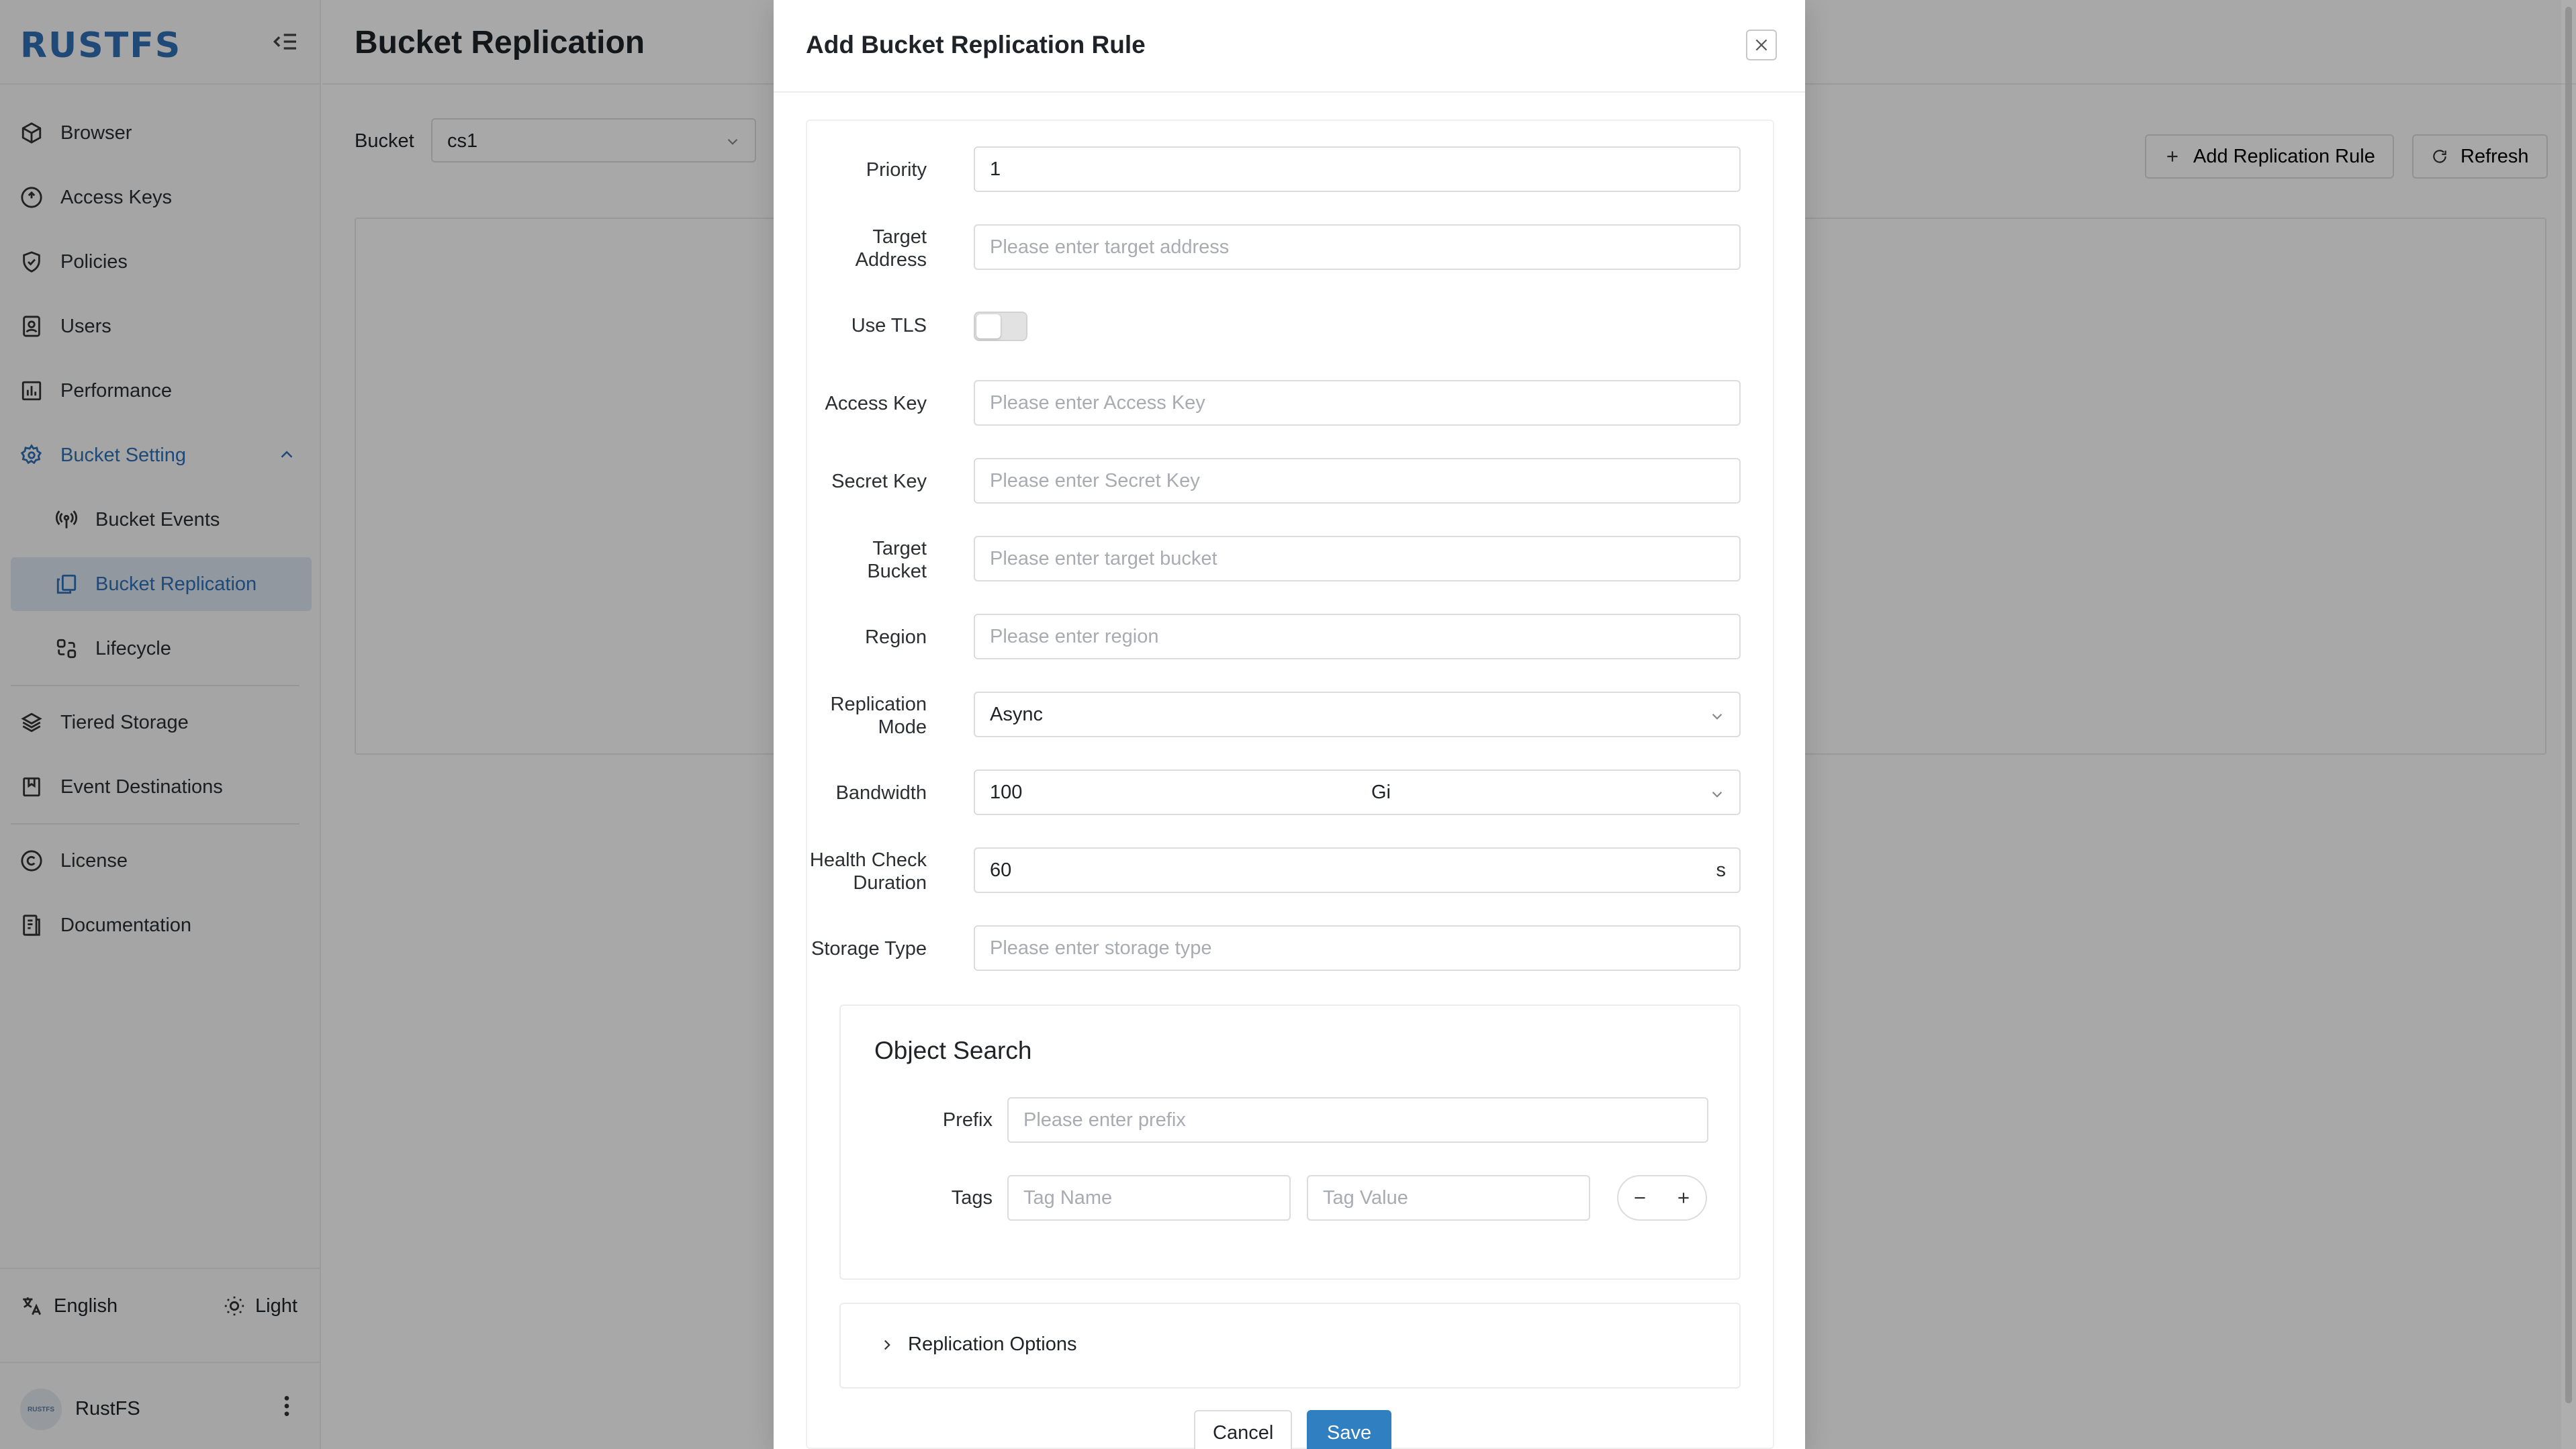 Image resolution: width=2576 pixels, height=1449 pixels. I want to click on health-check-label-line2: Duration, so click(890, 883).